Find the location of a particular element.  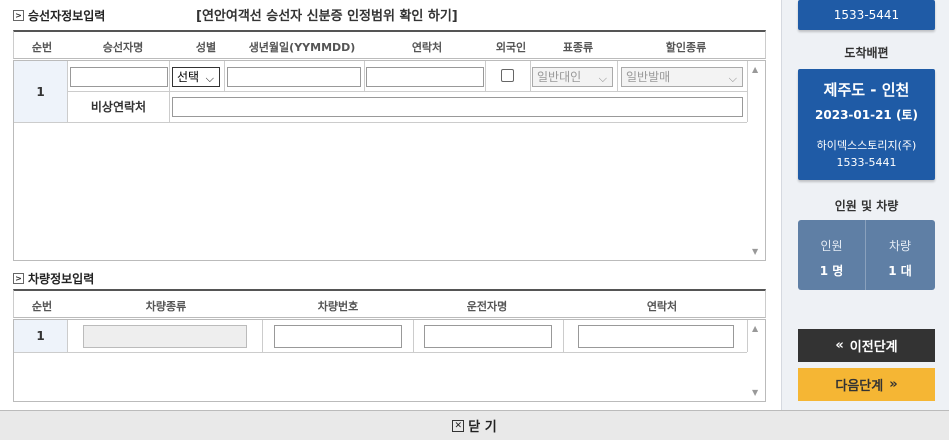

col-header: 성별 is located at coordinates (206, 47).